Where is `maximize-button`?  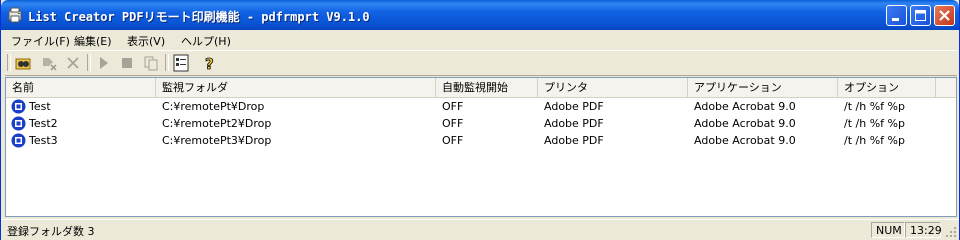 maximize-button is located at coordinates (920, 15).